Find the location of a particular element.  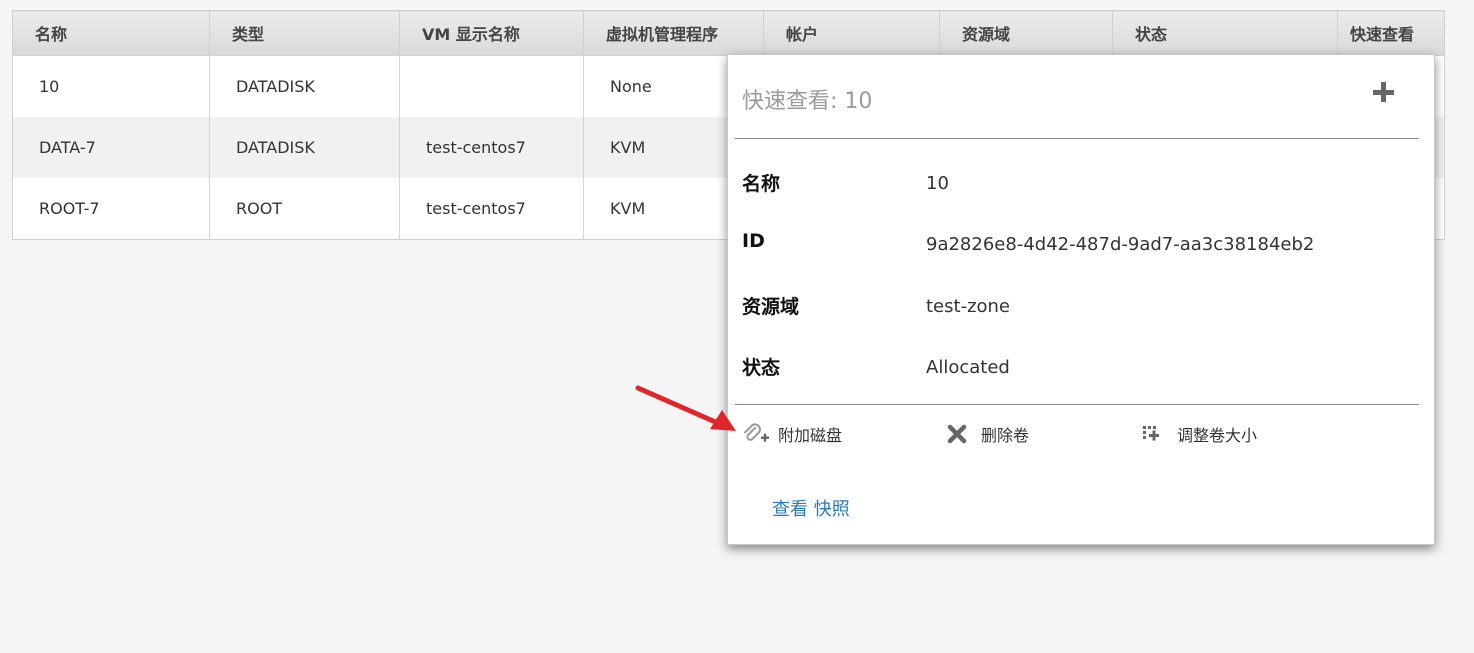

expand-plus-icon is located at coordinates (1384, 93).